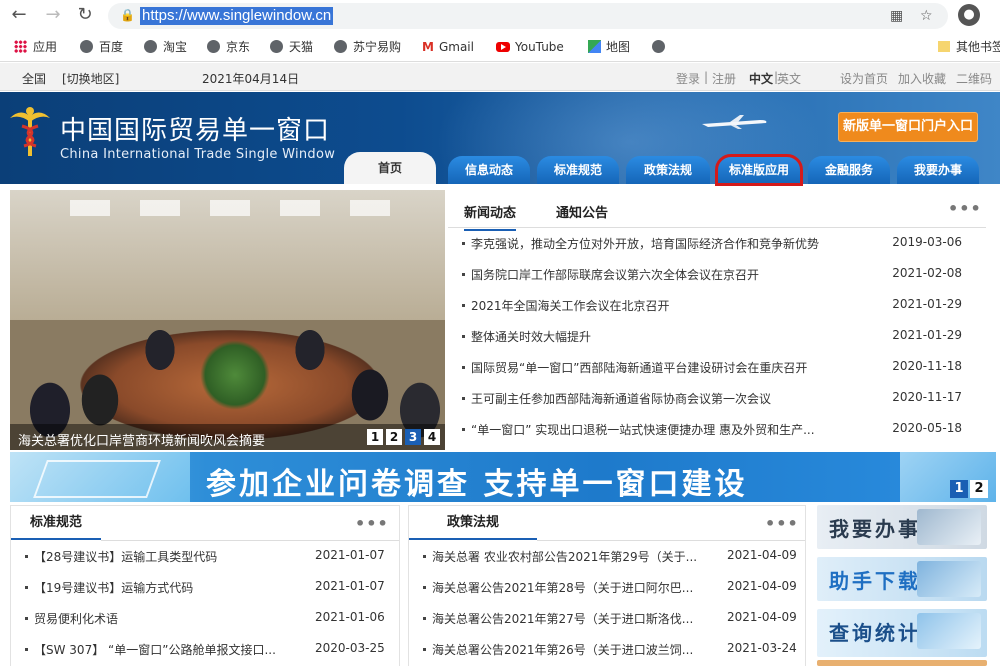  What do you see at coordinates (688, 78) in the screenshot?
I see `login-link: 登录` at bounding box center [688, 78].